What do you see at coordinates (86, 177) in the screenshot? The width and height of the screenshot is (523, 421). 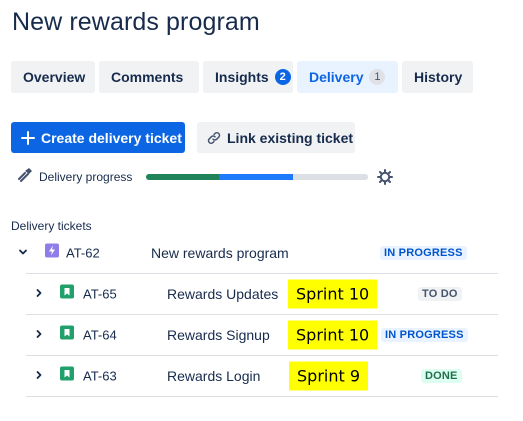 I see `delivery-progress-label: Delivery progress` at bounding box center [86, 177].